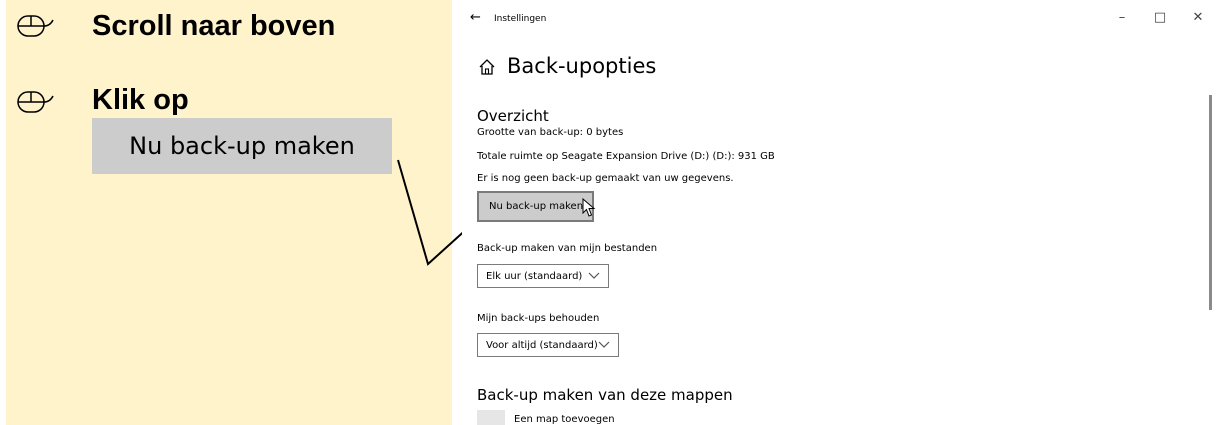  I want to click on add-folder-label: Een map toevoegen, so click(564, 419).